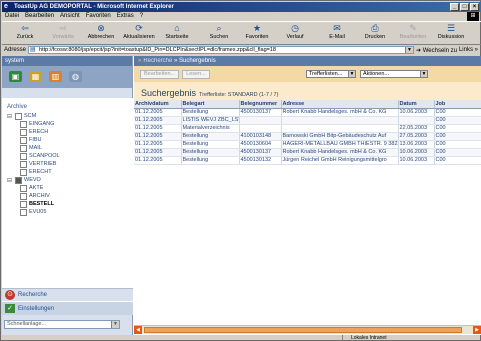 This screenshot has height=341, width=481. Describe the element at coordinates (70, 204) in the screenshot. I see `tree-node-bestell: BESTELL` at that location.